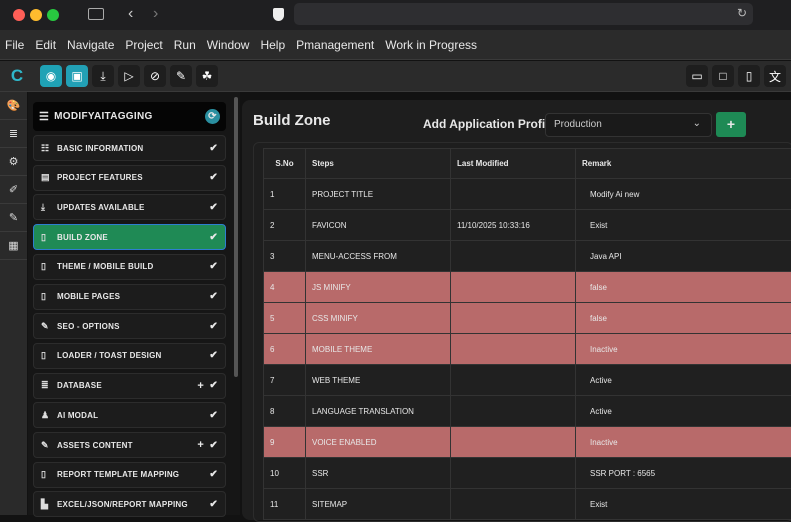  I want to click on table-row: 6MOBILE THEMEInactive, so click(527, 349).